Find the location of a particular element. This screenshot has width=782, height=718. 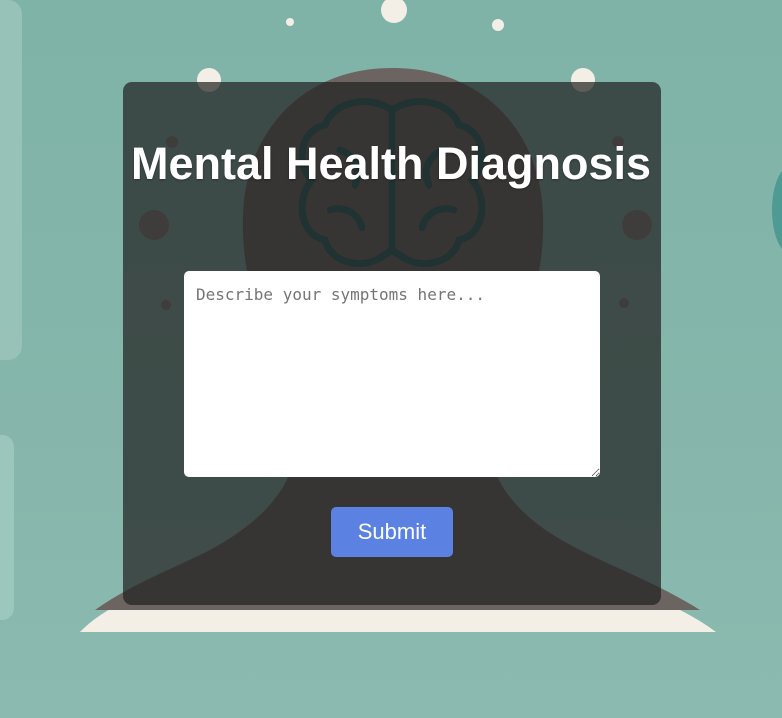

submit-button: Submit is located at coordinates (392, 532).